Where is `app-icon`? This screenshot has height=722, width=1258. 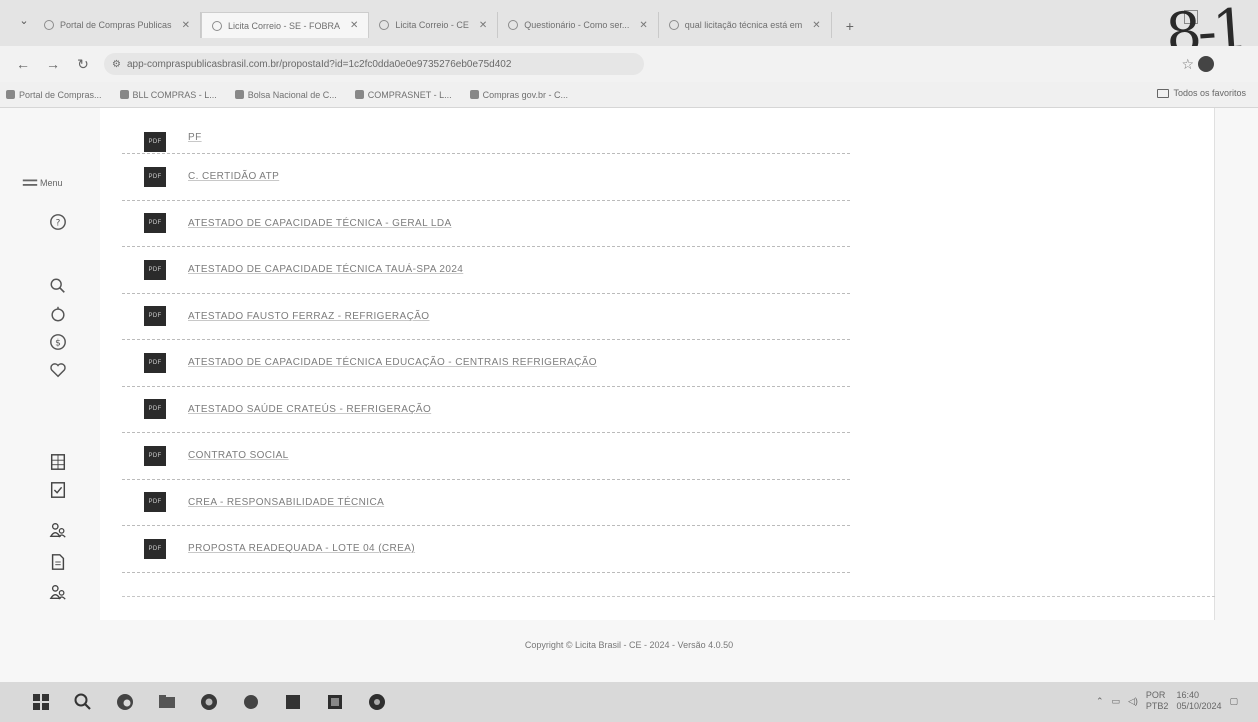 app-icon is located at coordinates (251, 702).